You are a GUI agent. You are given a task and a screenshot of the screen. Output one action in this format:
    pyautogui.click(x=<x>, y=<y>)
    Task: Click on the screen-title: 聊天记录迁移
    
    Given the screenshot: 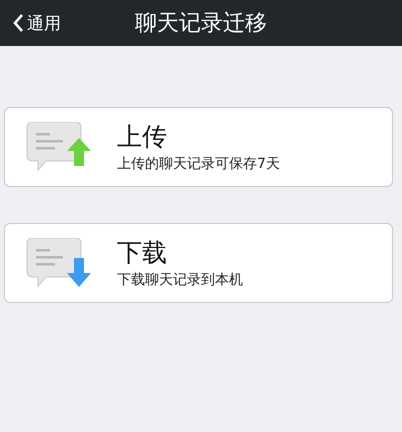 What is the action you would take?
    pyautogui.click(x=201, y=24)
    